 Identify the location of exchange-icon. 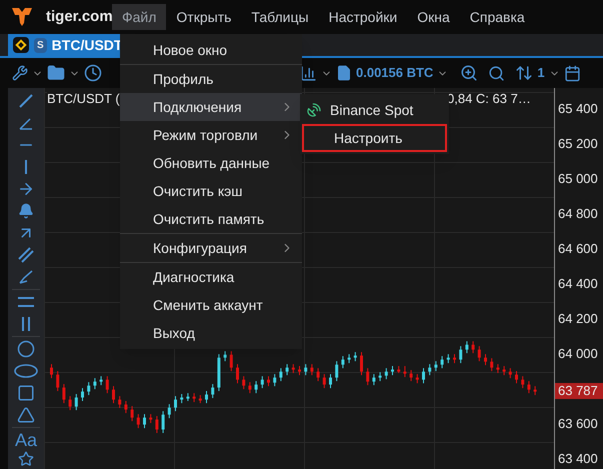
(21, 45).